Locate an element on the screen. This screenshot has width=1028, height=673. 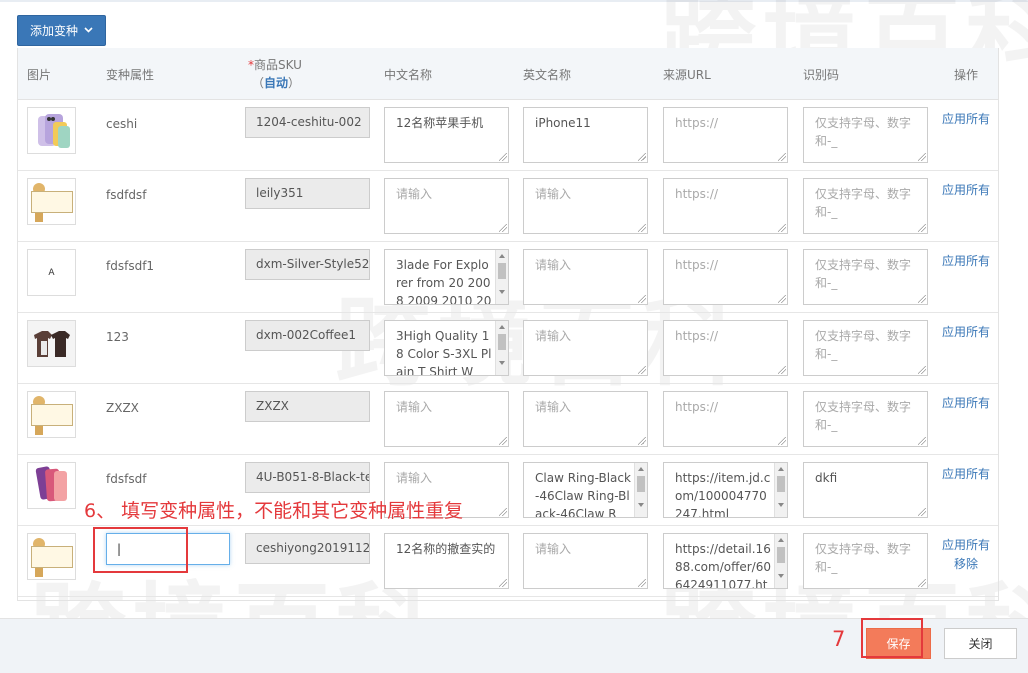
header-image: 图片 is located at coordinates (39, 75).